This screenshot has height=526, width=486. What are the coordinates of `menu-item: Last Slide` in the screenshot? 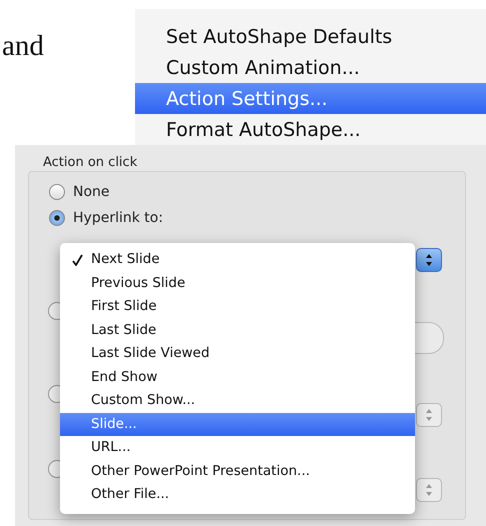 It's located at (237, 330).